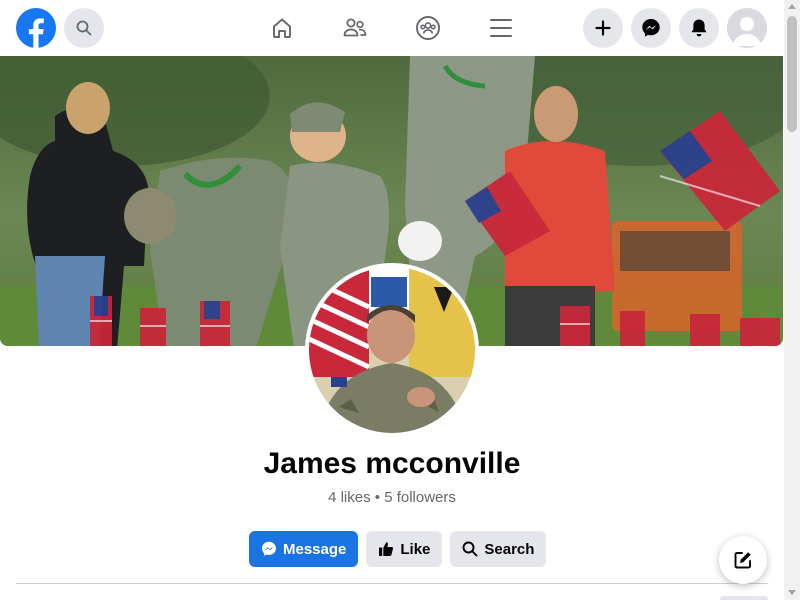 This screenshot has height=600, width=800. What do you see at coordinates (792, 592) in the screenshot?
I see `scroll-down-arrow` at bounding box center [792, 592].